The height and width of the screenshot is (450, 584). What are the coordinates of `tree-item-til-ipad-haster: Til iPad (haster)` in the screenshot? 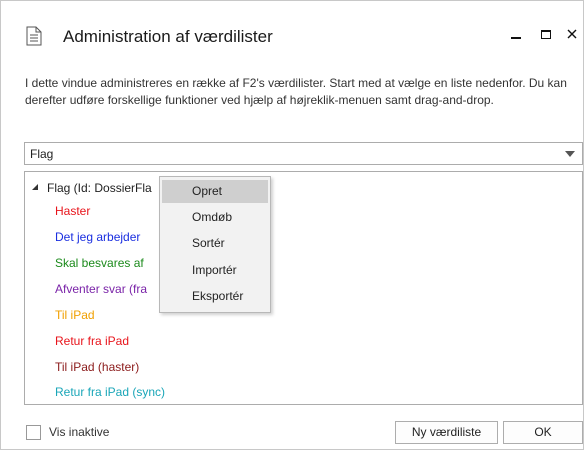 It's located at (97, 367).